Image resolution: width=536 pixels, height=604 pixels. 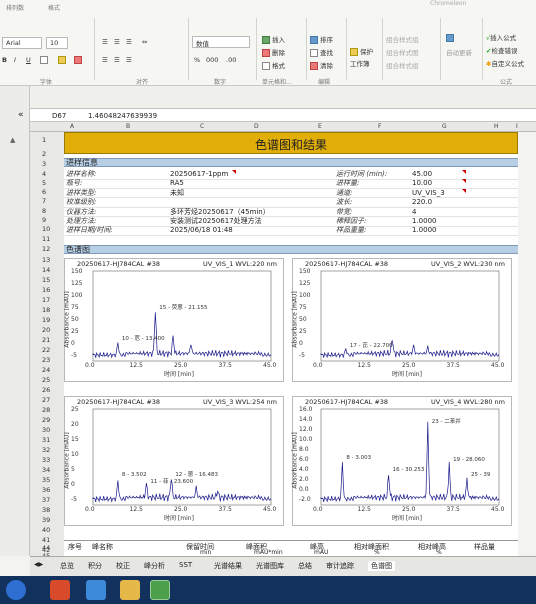 What do you see at coordinates (402, 65) in the screenshot?
I see `style-group-button-3: 组合样式组` at bounding box center [402, 65].